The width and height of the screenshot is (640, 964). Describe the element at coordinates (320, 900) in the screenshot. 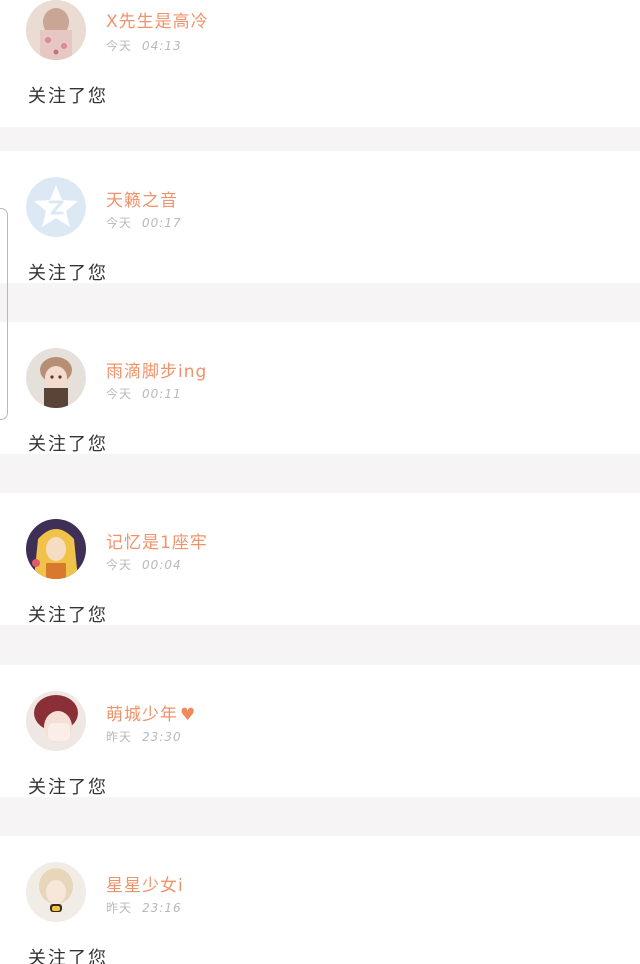

I see `notification-card: 星星少女i 昨天 23:16 关注了您` at that location.